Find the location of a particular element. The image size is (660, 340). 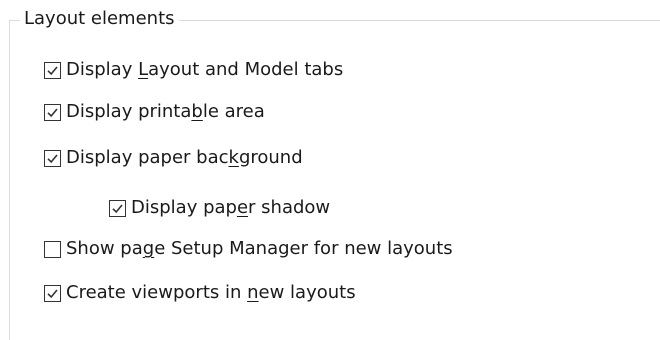

option-label: Display printable area is located at coordinates (165, 112).